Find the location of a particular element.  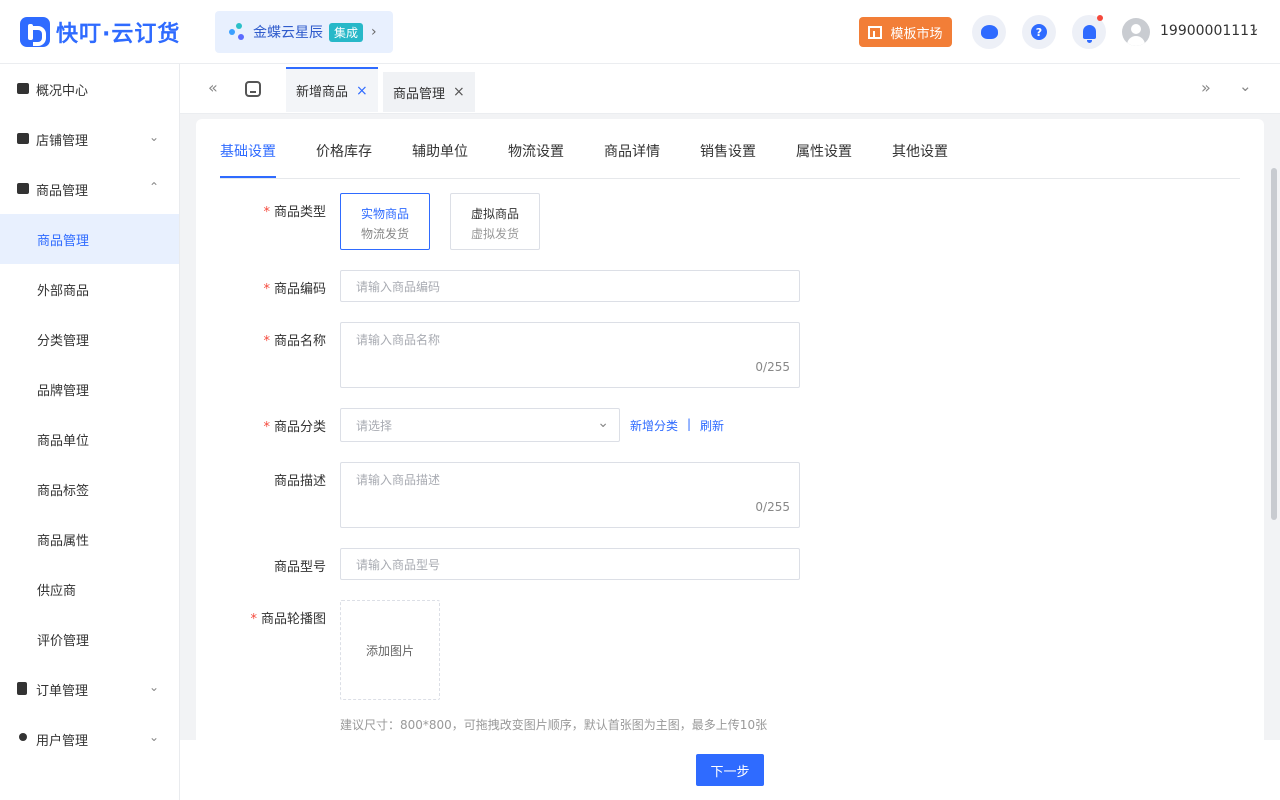

product-category-select: 请选择 ⌄ is located at coordinates (480, 425).